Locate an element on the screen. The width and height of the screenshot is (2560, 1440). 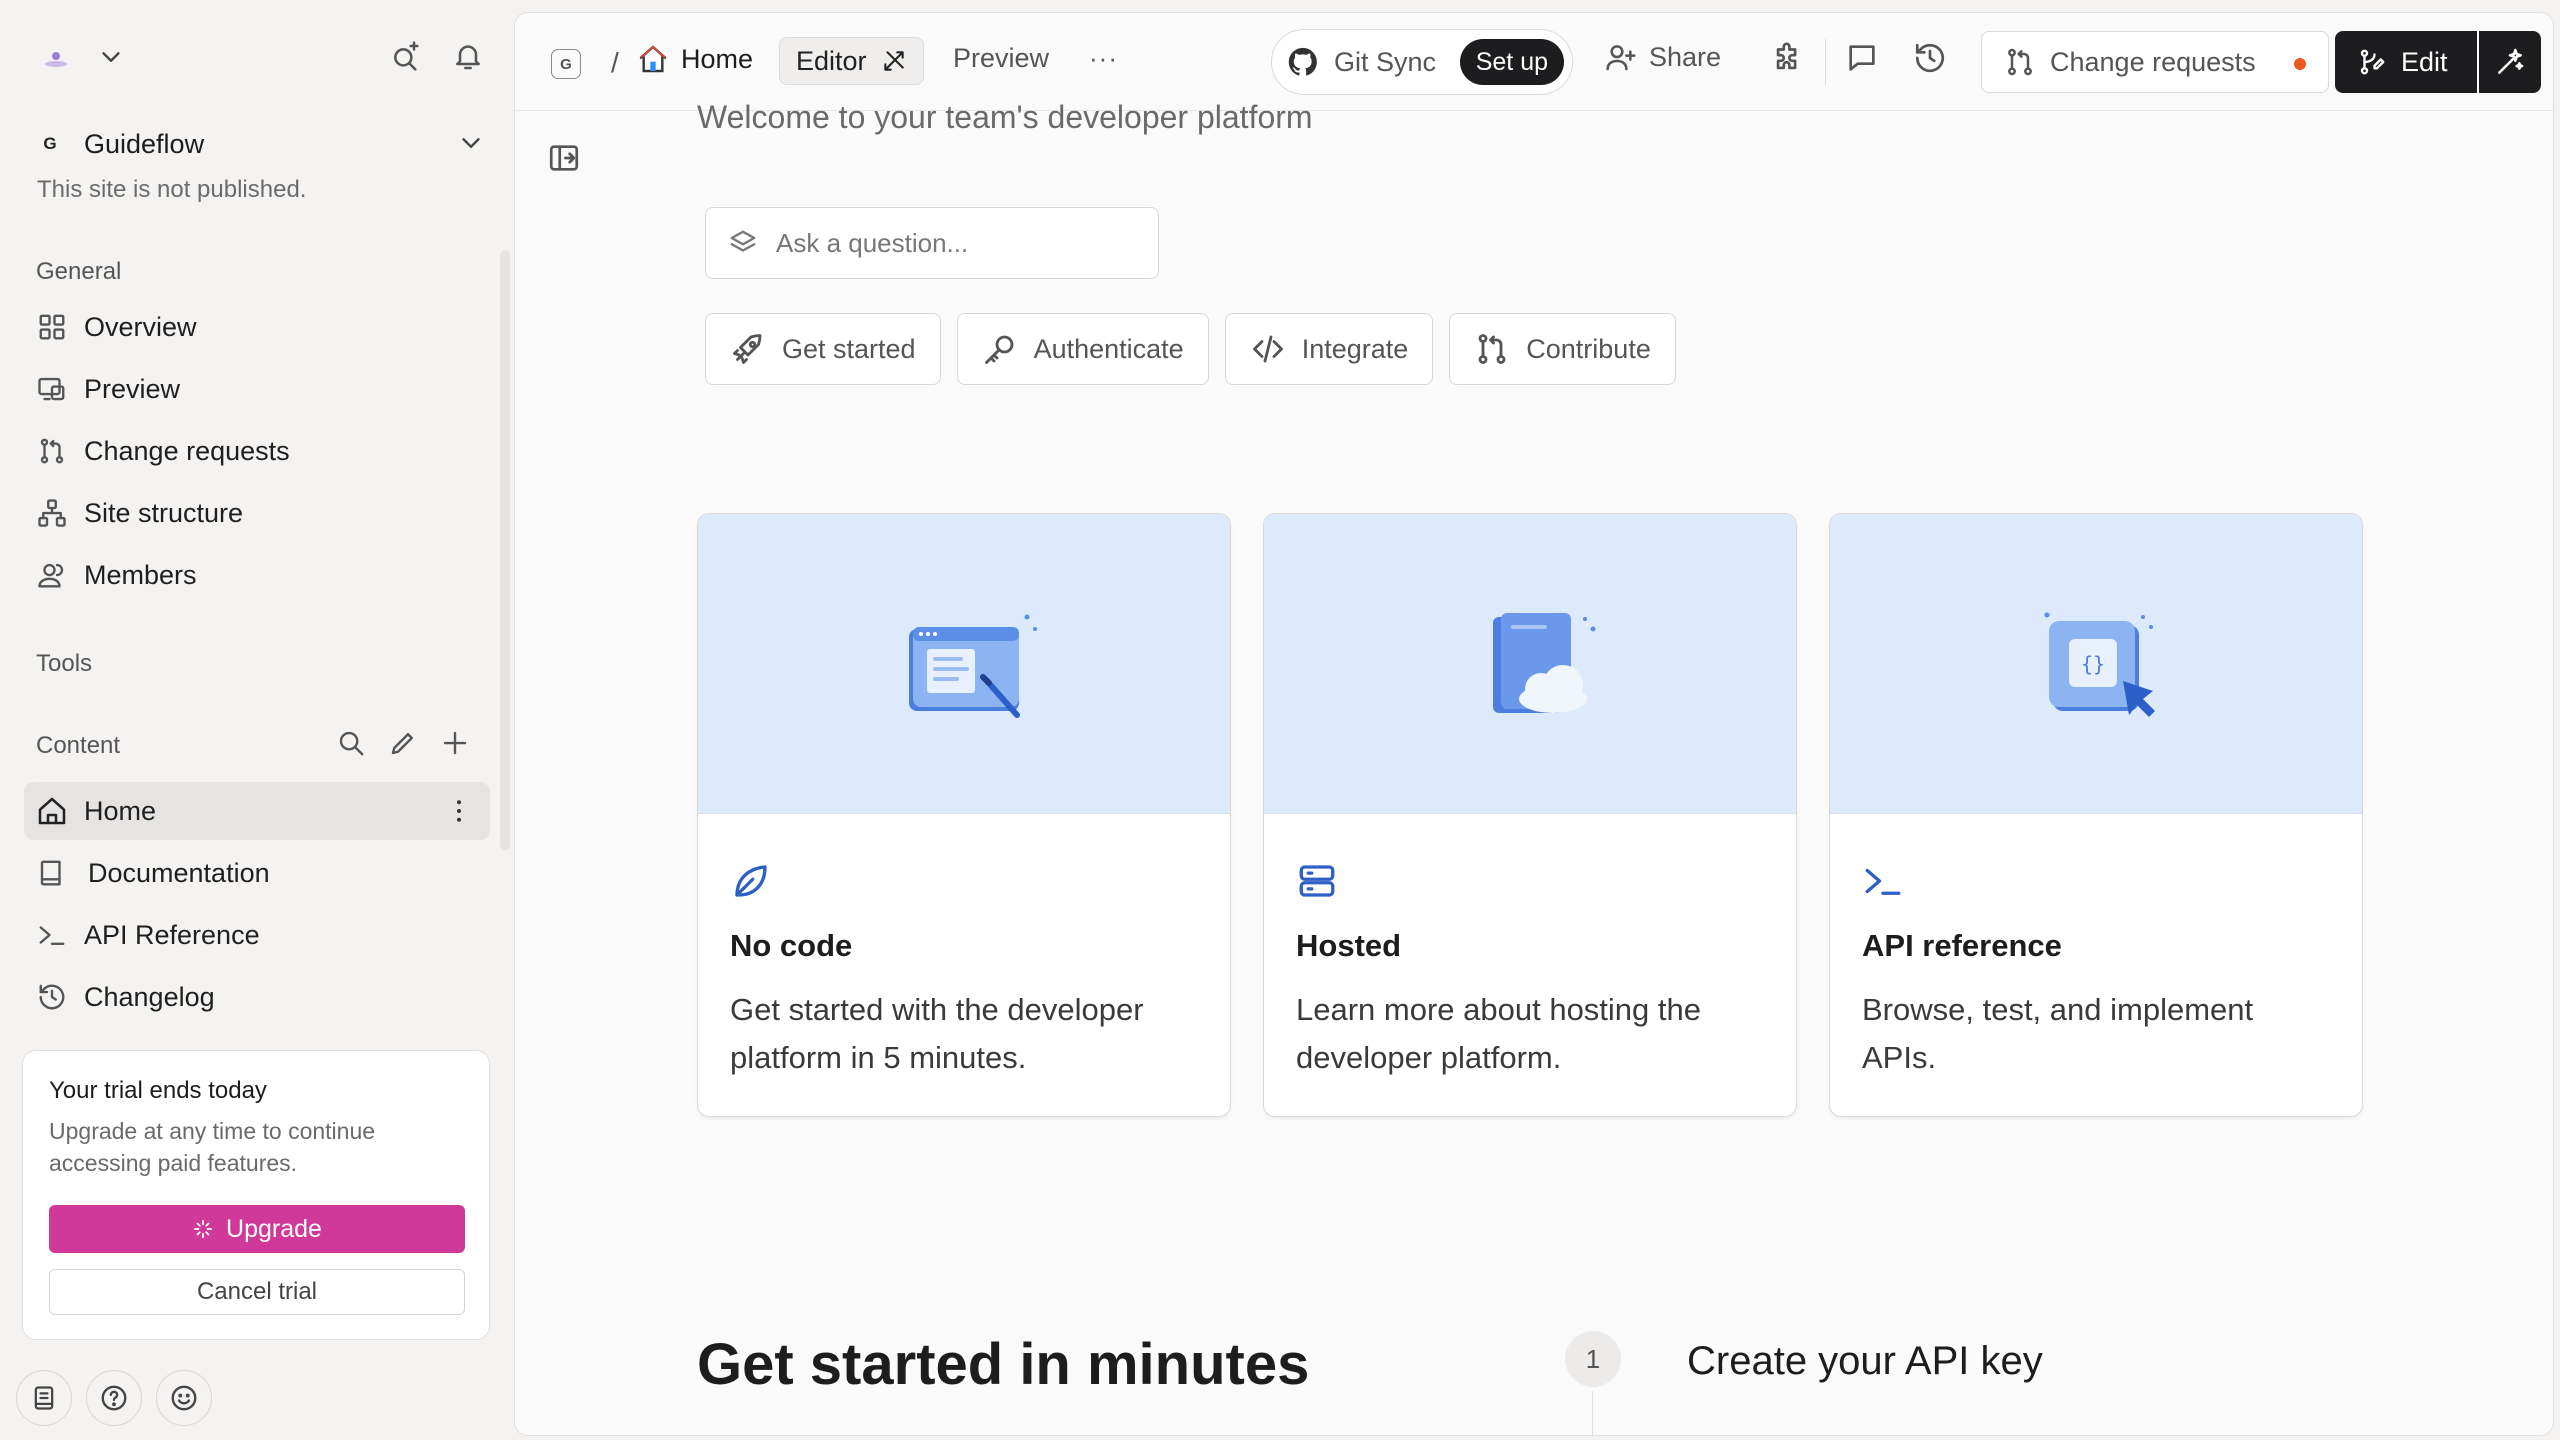
notifications-bell-icon is located at coordinates (468, 56).